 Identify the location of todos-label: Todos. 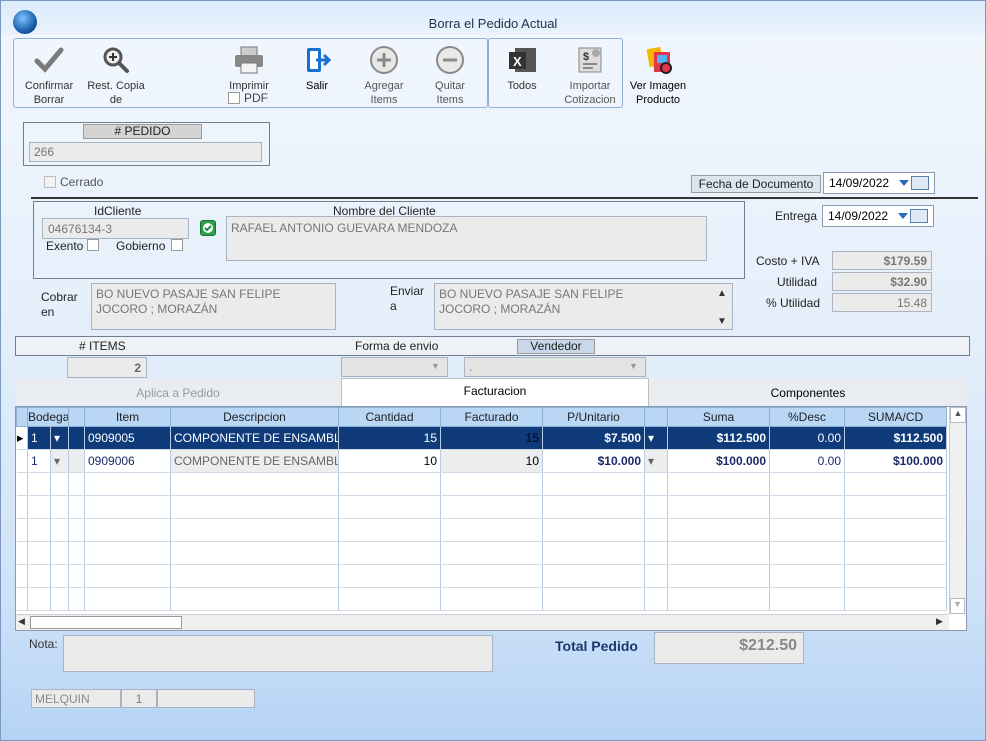
(522, 86).